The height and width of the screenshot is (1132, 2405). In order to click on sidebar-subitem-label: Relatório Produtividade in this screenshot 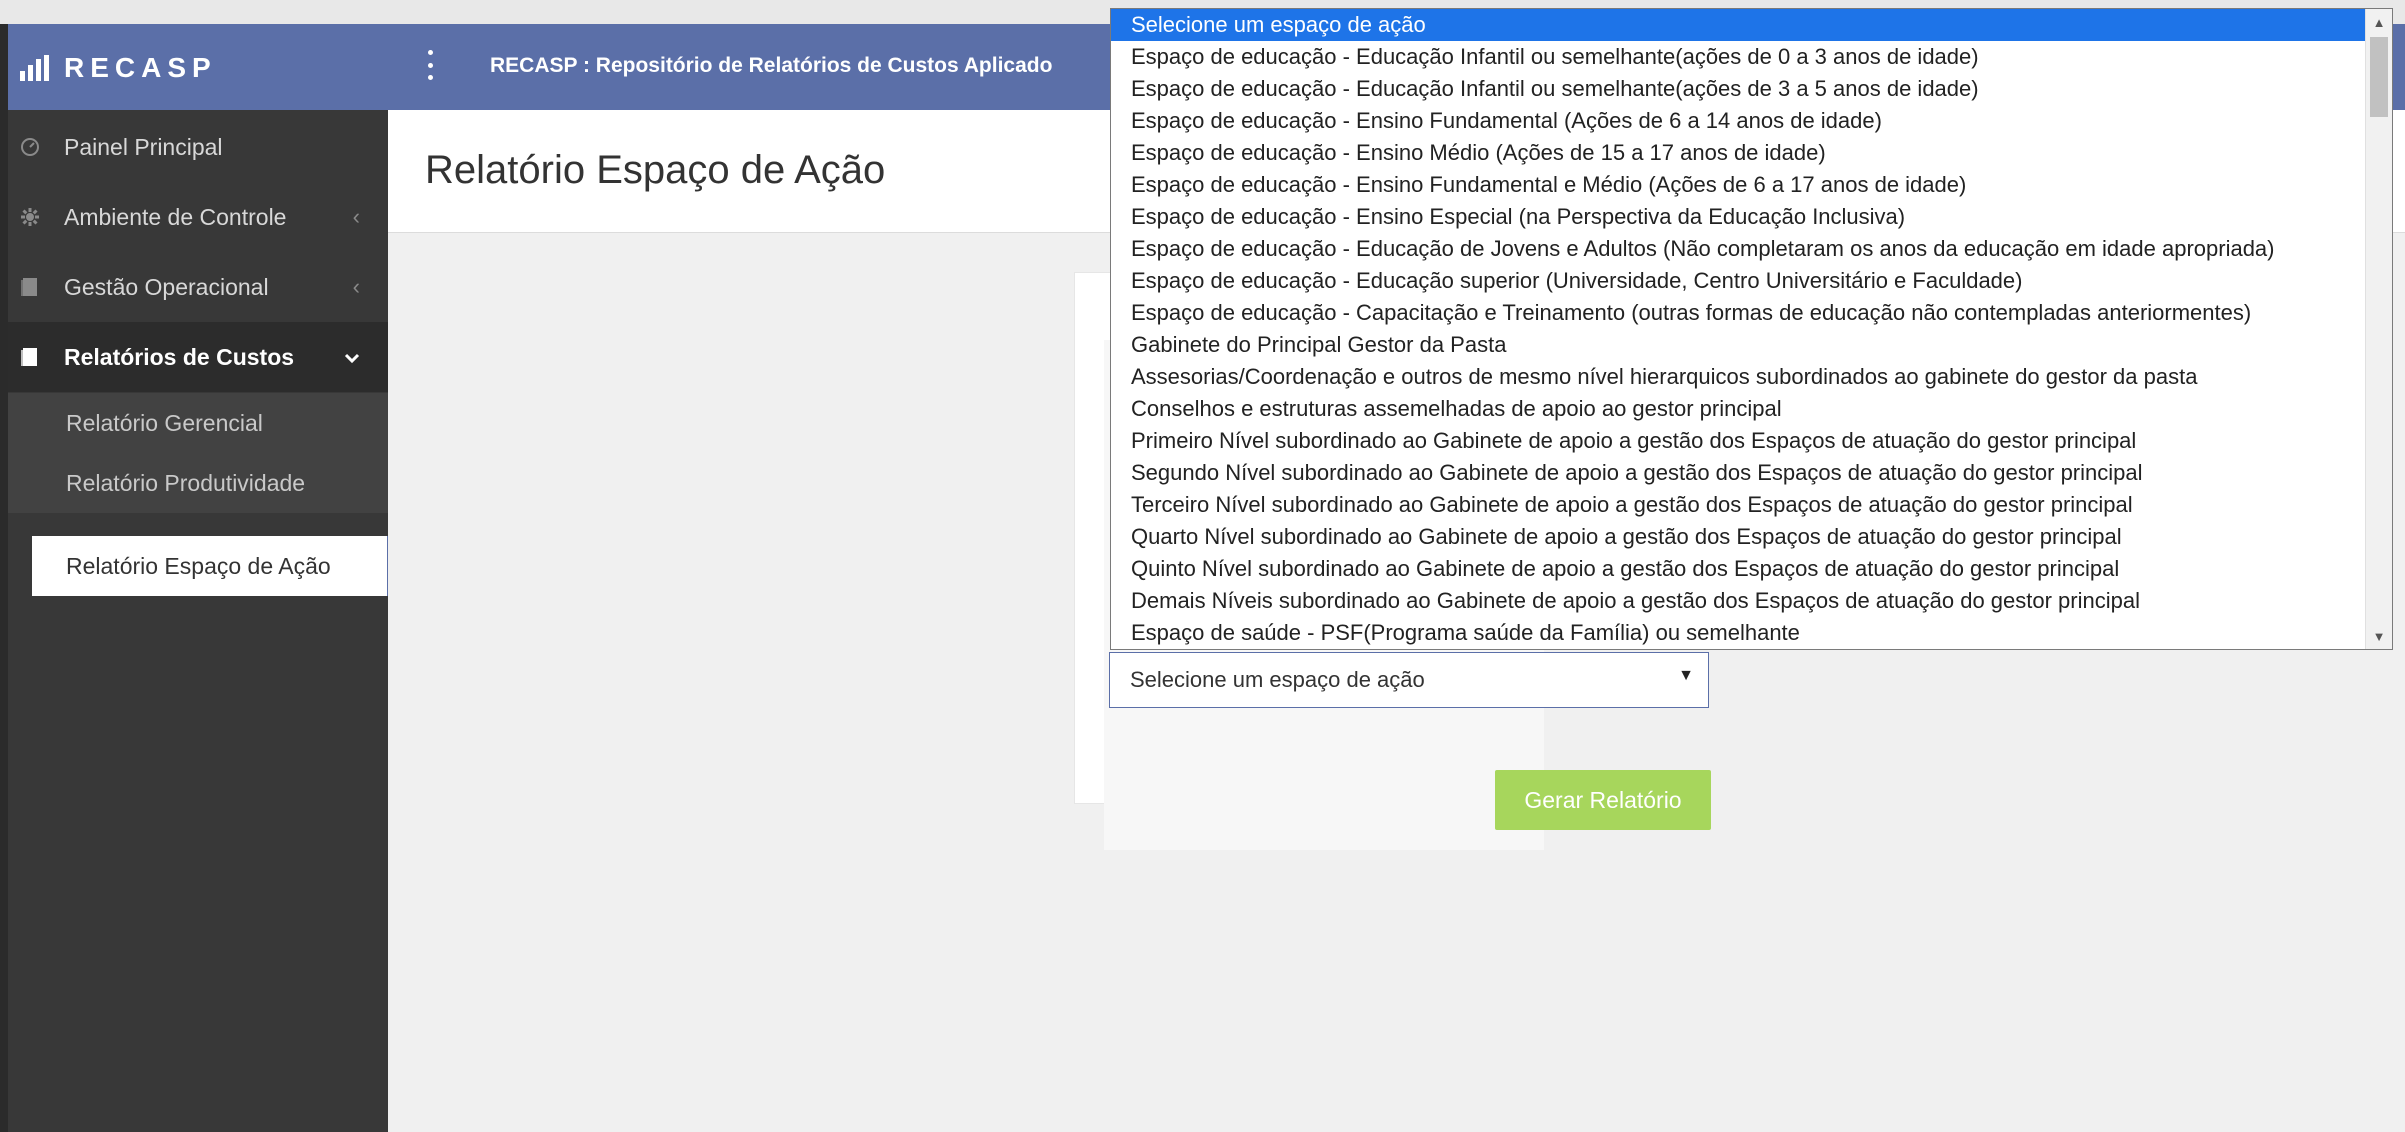, I will do `click(186, 482)`.